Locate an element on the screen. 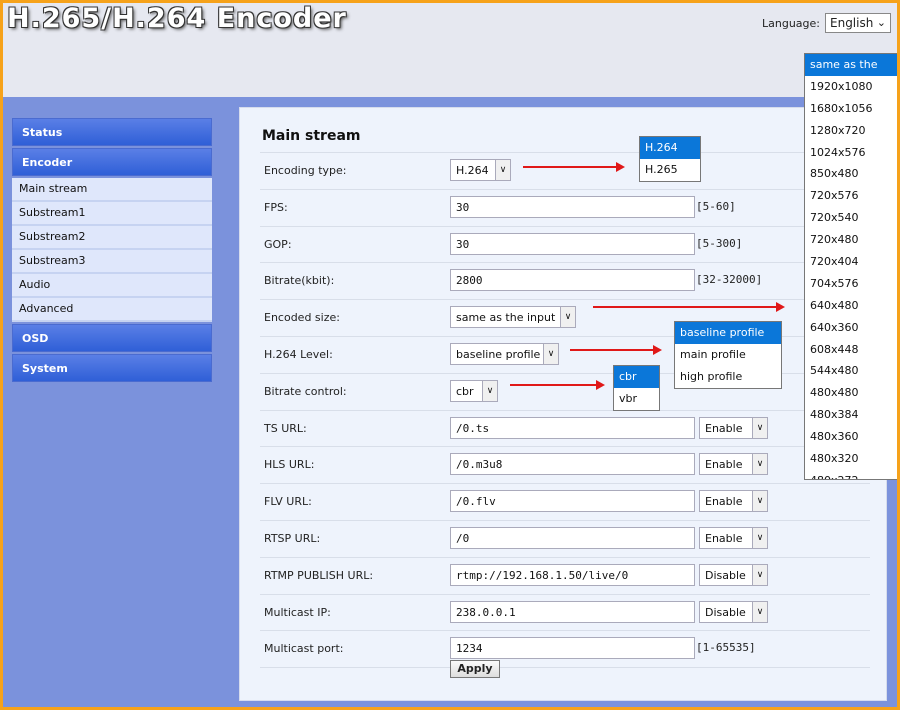 The height and width of the screenshot is (710, 900). rtmp-url-state: Disable is located at coordinates (725, 575).